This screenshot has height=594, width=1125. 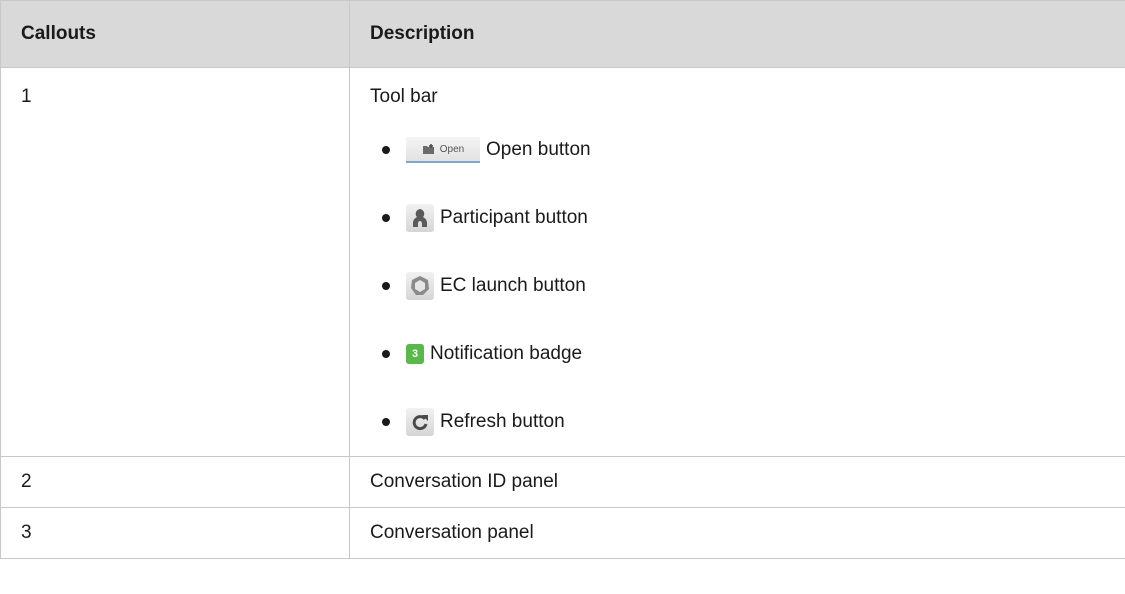 I want to click on table-header-row: Callouts Description, so click(x=562, y=34).